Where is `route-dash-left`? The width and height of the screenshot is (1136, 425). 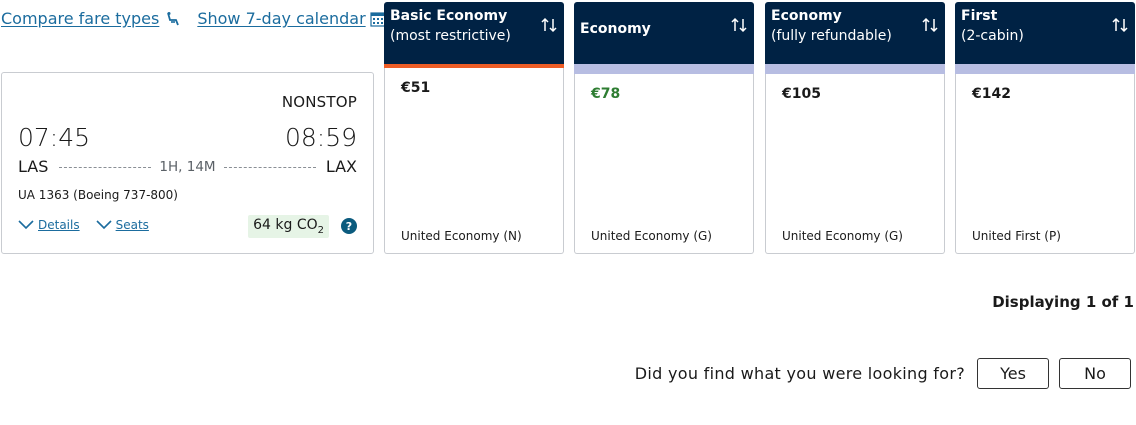
route-dash-left is located at coordinates (105, 167).